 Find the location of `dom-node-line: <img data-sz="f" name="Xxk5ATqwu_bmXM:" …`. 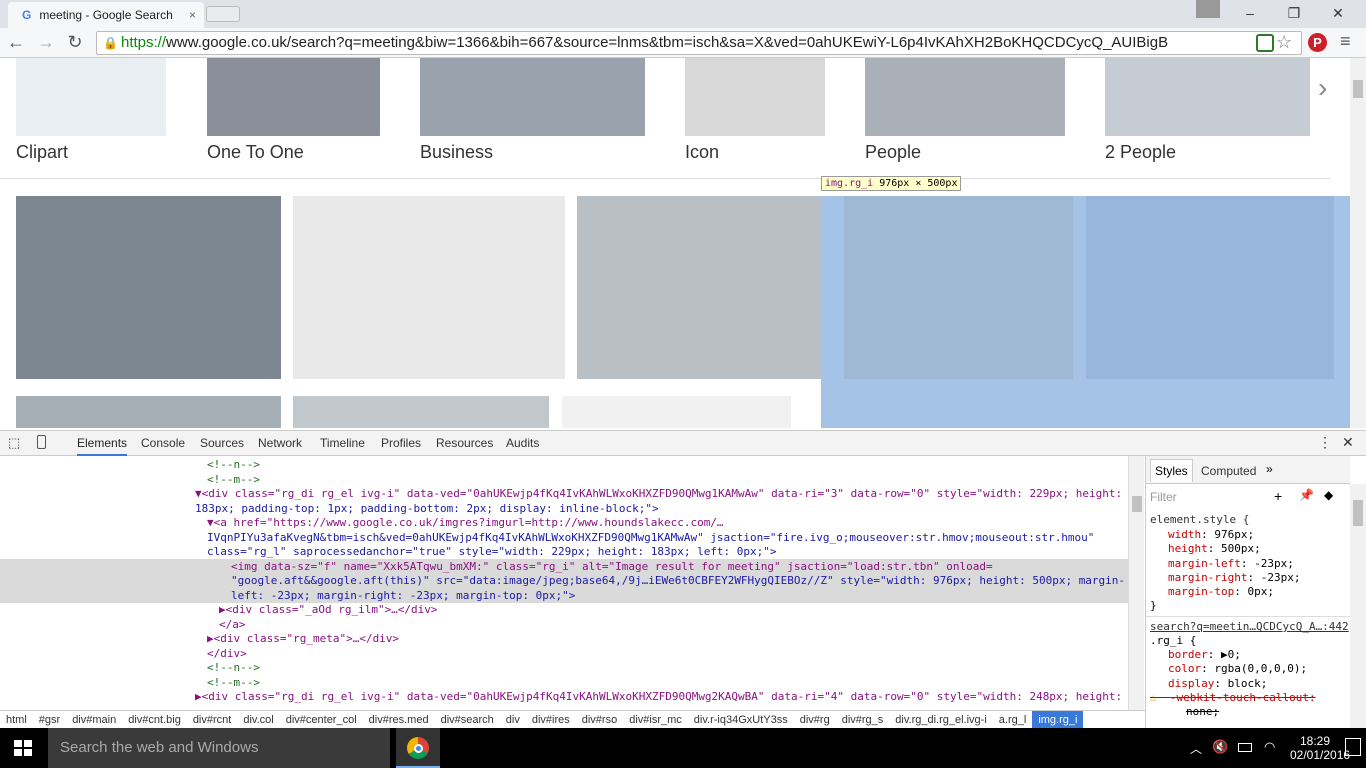

dom-node-line: <img data-sz="f" name="Xxk5ATqwu_bmXM:" … is located at coordinates (612, 567).